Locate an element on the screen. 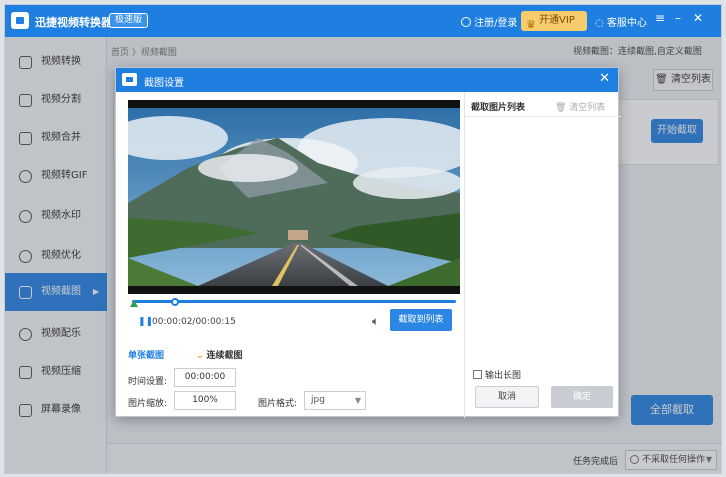 This screenshot has height=477, width=726. chevron-down-icon: ▼ is located at coordinates (357, 400).